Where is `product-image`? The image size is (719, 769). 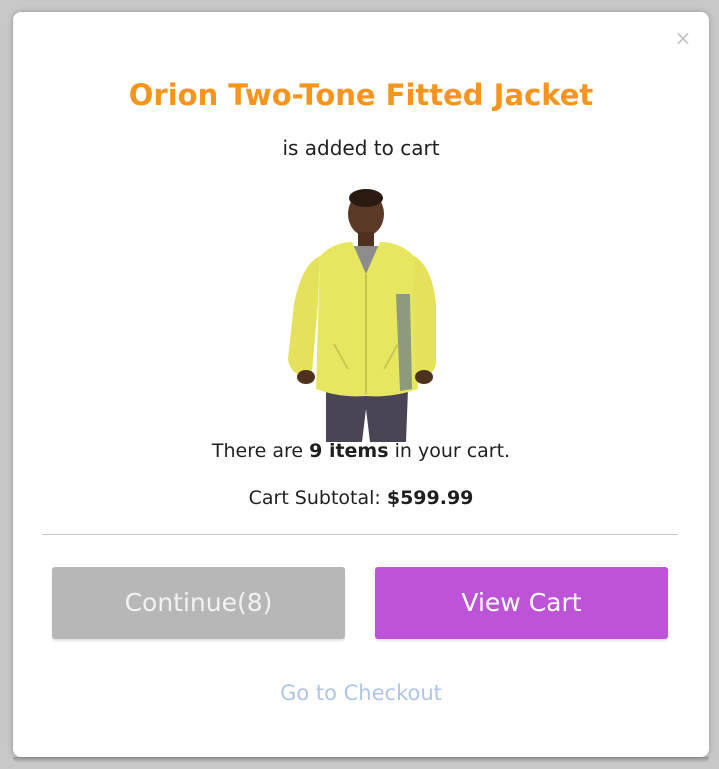
product-image is located at coordinates (358, 313).